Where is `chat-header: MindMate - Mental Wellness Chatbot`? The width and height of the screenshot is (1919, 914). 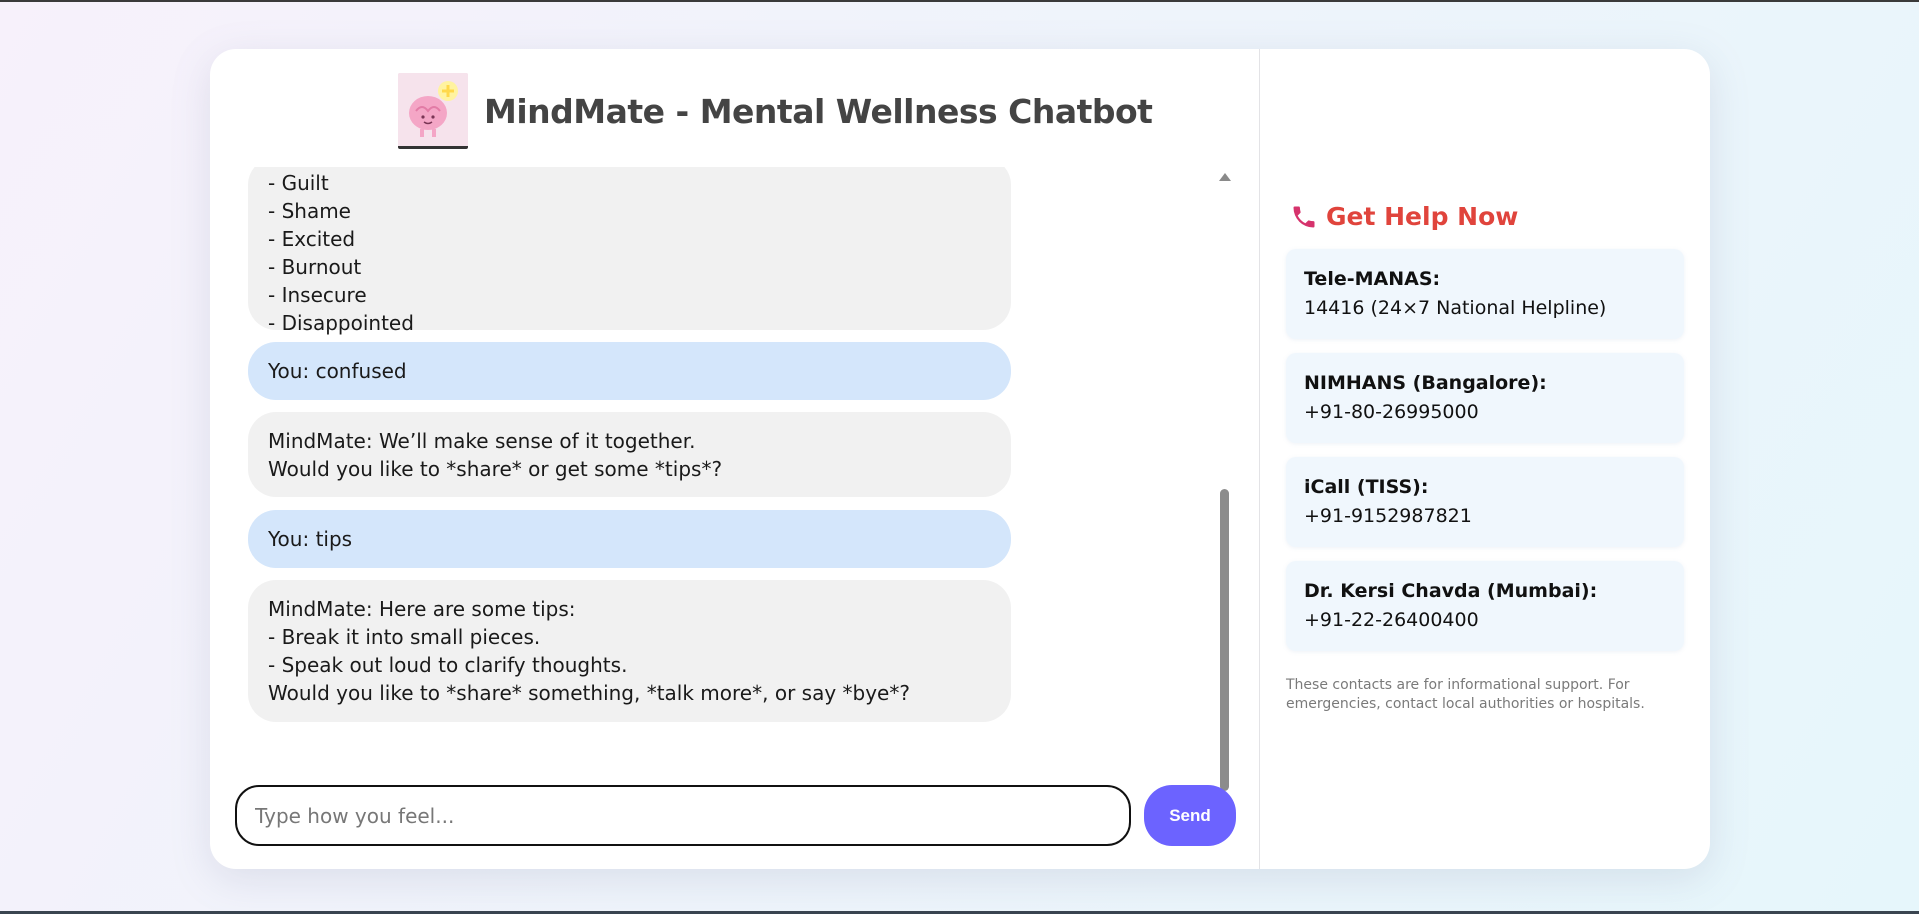
chat-header: MindMate - Mental Wellness Chatbot is located at coordinates (775, 111).